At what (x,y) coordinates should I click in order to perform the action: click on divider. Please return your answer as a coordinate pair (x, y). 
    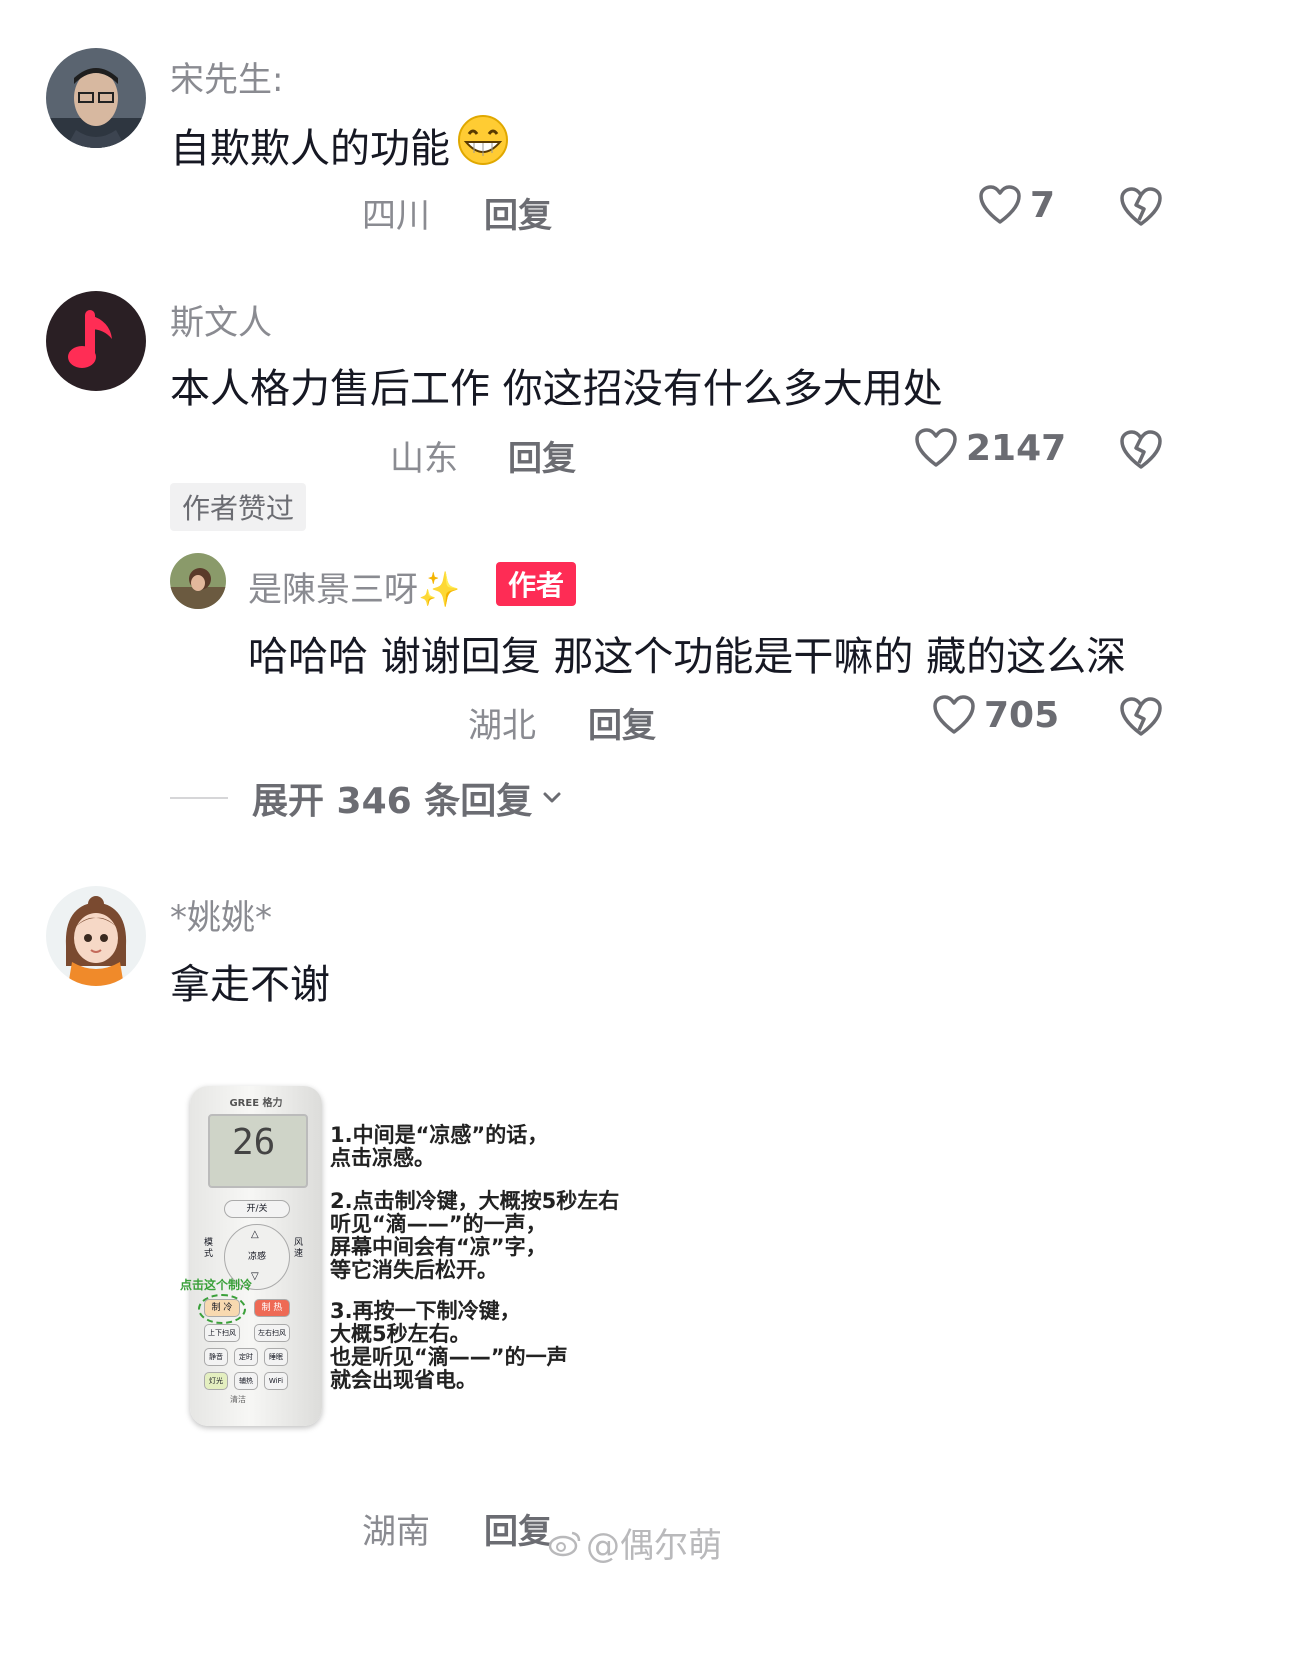
    Looking at the image, I should click on (199, 798).